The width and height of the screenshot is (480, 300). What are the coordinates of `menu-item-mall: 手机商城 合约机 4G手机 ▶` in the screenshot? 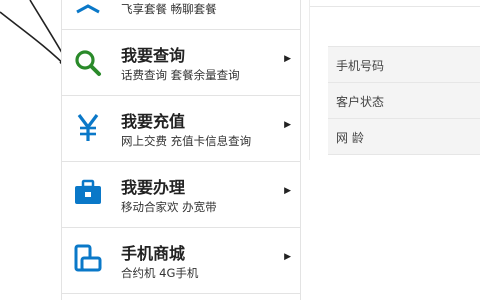 It's located at (181, 261).